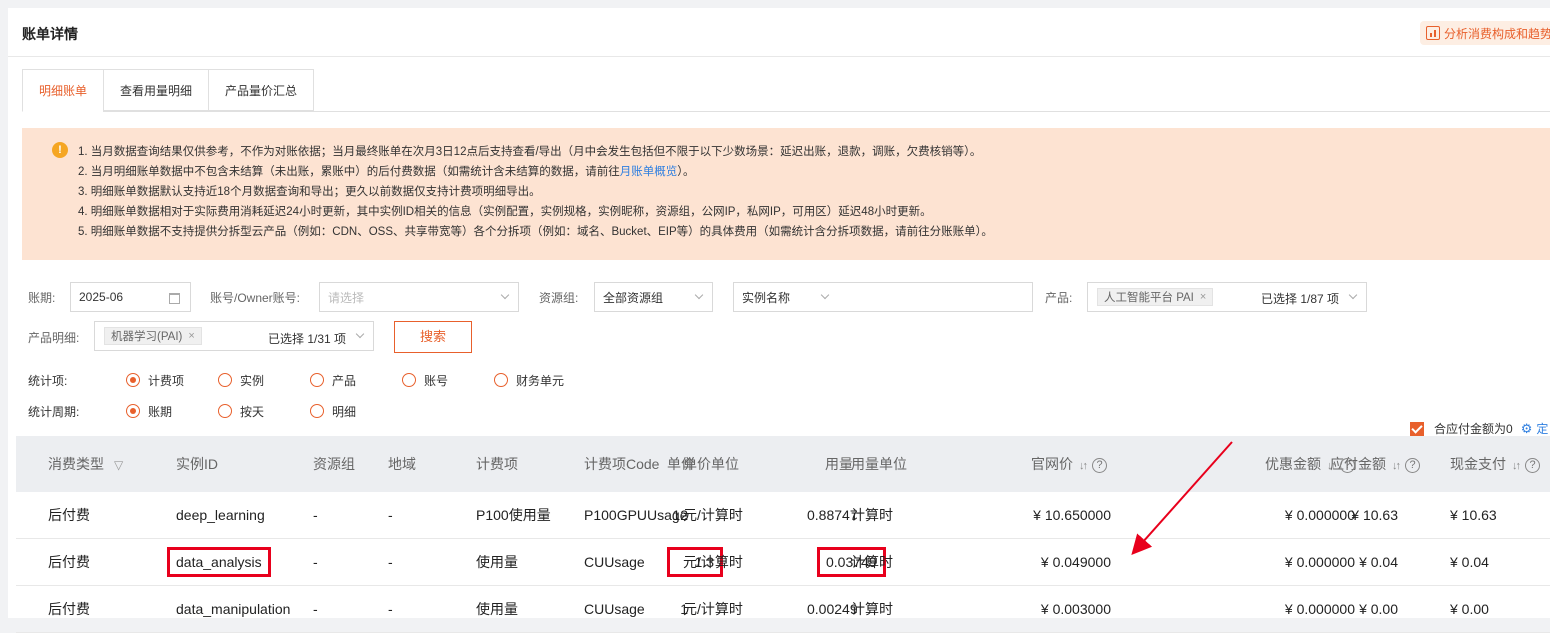  I want to click on instance-name-field: 实例名称, so click(766, 297).